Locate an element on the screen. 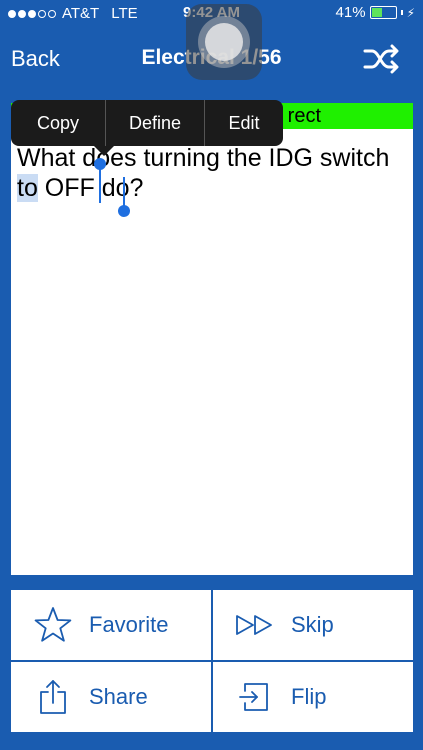  copy-menu-item: Copy is located at coordinates (58, 123).